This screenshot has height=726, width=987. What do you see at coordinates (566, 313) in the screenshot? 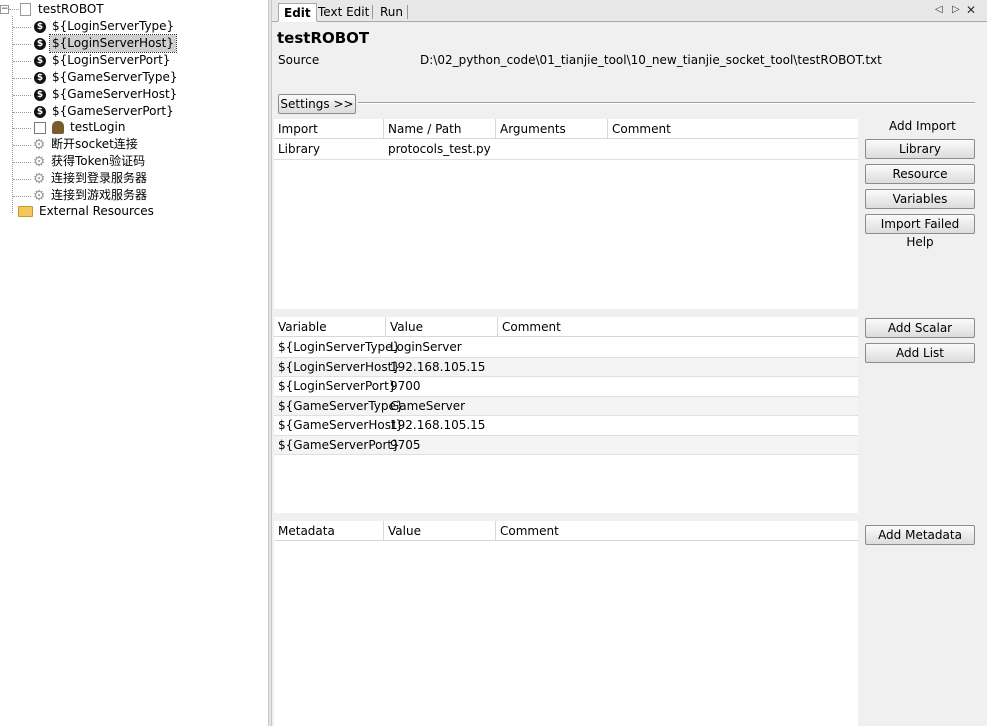
I see `grid-gap` at bounding box center [566, 313].